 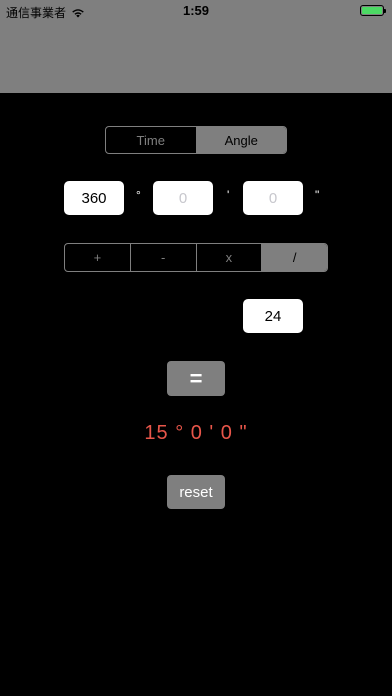 What do you see at coordinates (196, 378) in the screenshot?
I see `equals-button: =` at bounding box center [196, 378].